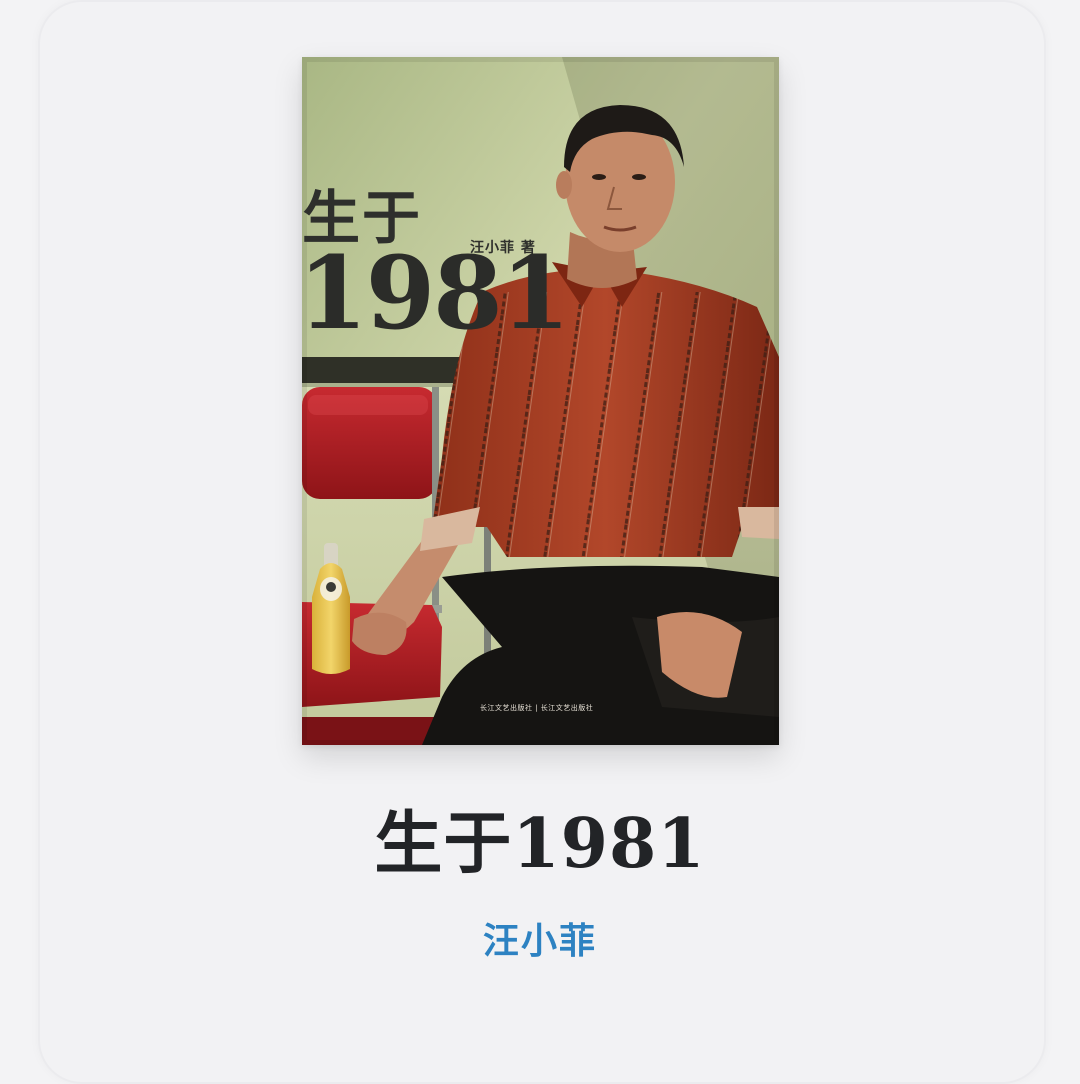 The image size is (1080, 1084). What do you see at coordinates (436, 293) in the screenshot?
I see `cover-title-year: 1981` at bounding box center [436, 293].